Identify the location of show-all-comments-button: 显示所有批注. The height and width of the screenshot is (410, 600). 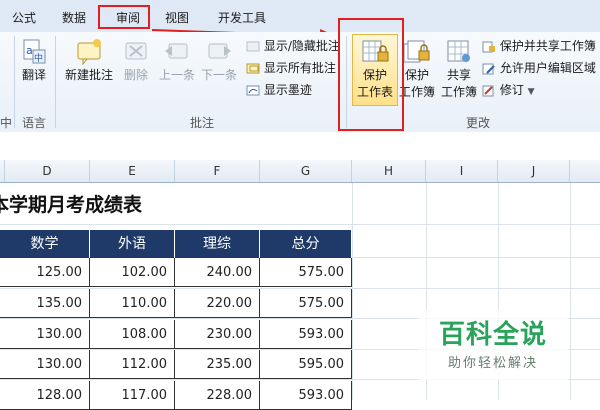
(291, 67).